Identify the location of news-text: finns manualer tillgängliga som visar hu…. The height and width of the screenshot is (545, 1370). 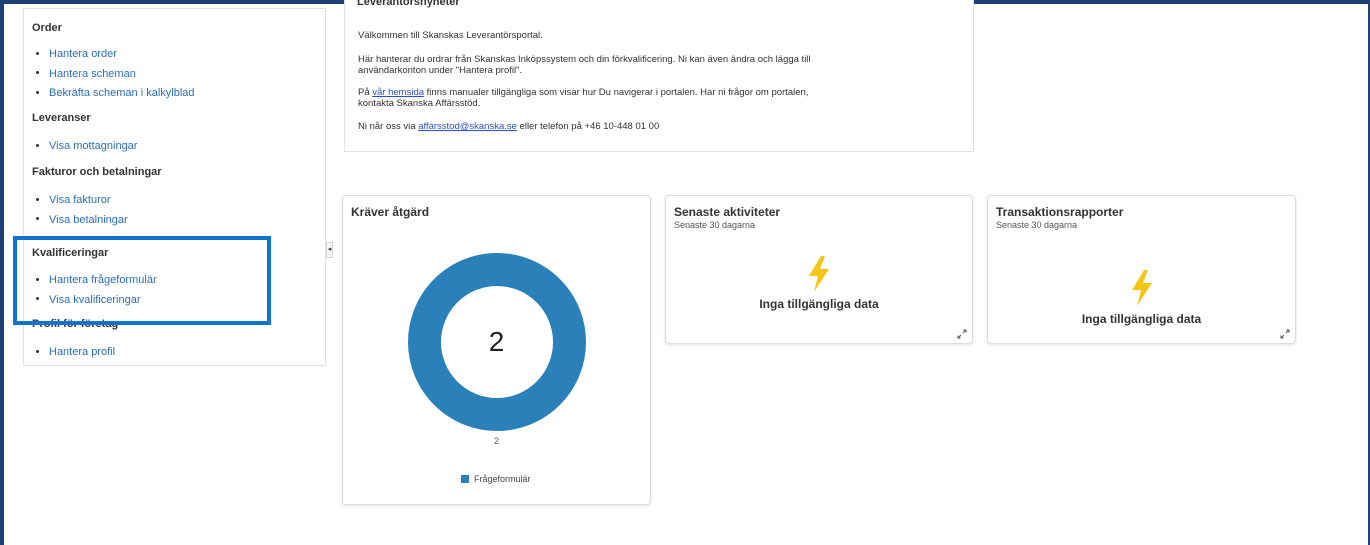
(616, 92).